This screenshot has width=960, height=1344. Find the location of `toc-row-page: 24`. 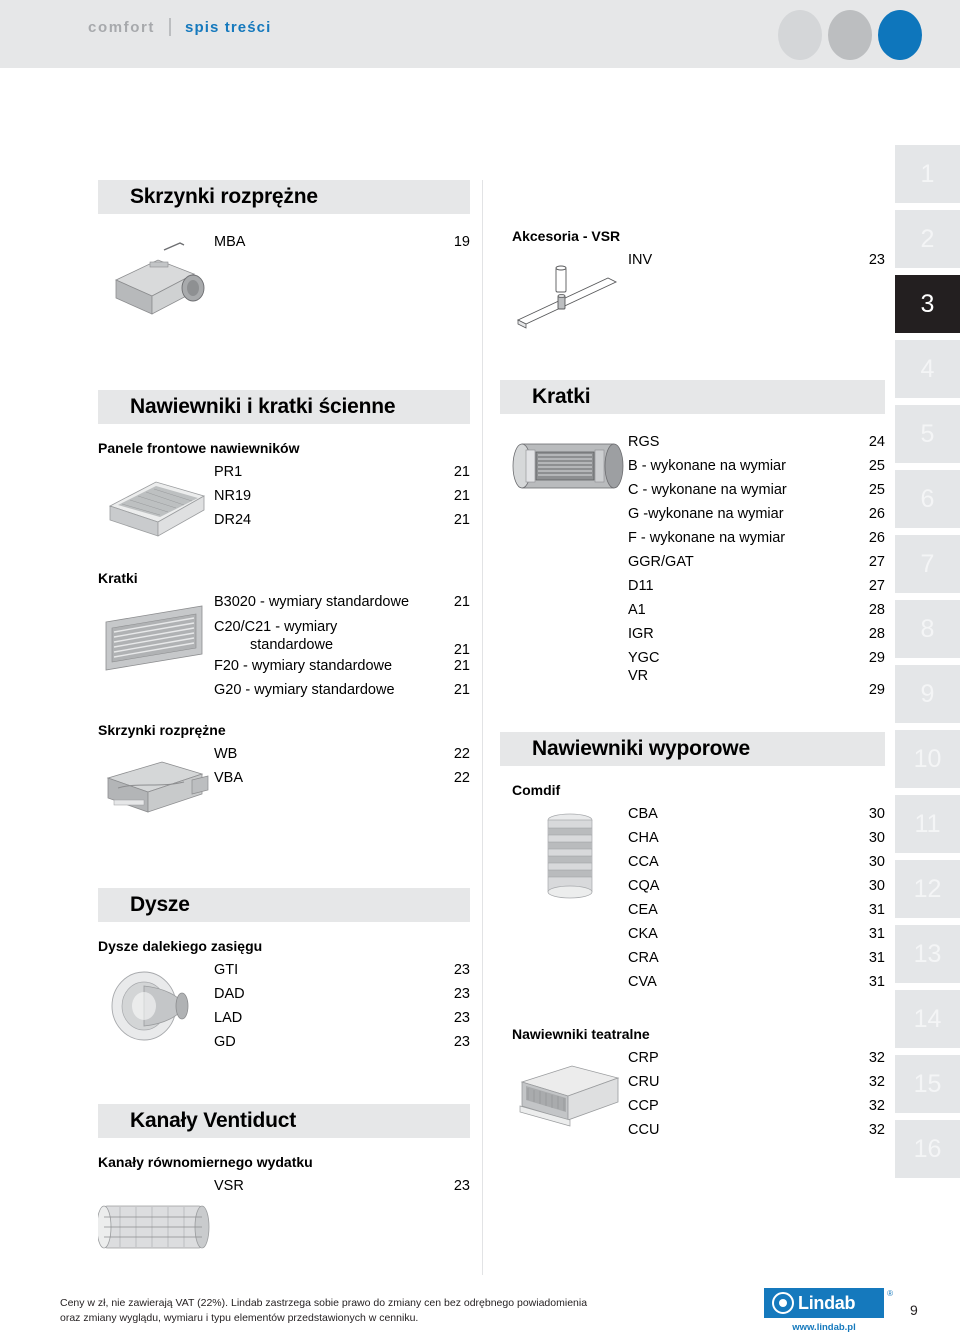

toc-row-page: 24 is located at coordinates (876, 442).